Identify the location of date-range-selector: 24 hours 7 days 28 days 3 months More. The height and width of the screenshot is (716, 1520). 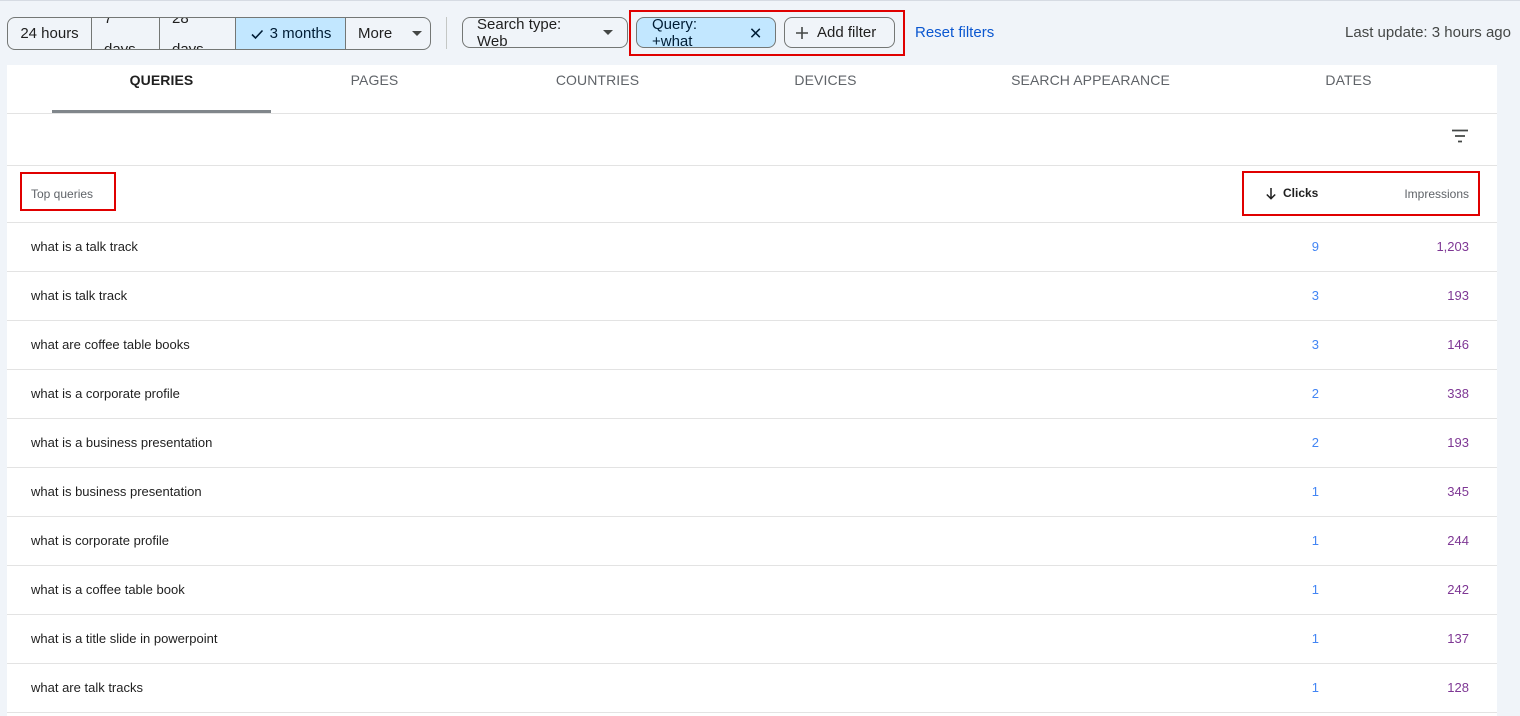
(219, 33).